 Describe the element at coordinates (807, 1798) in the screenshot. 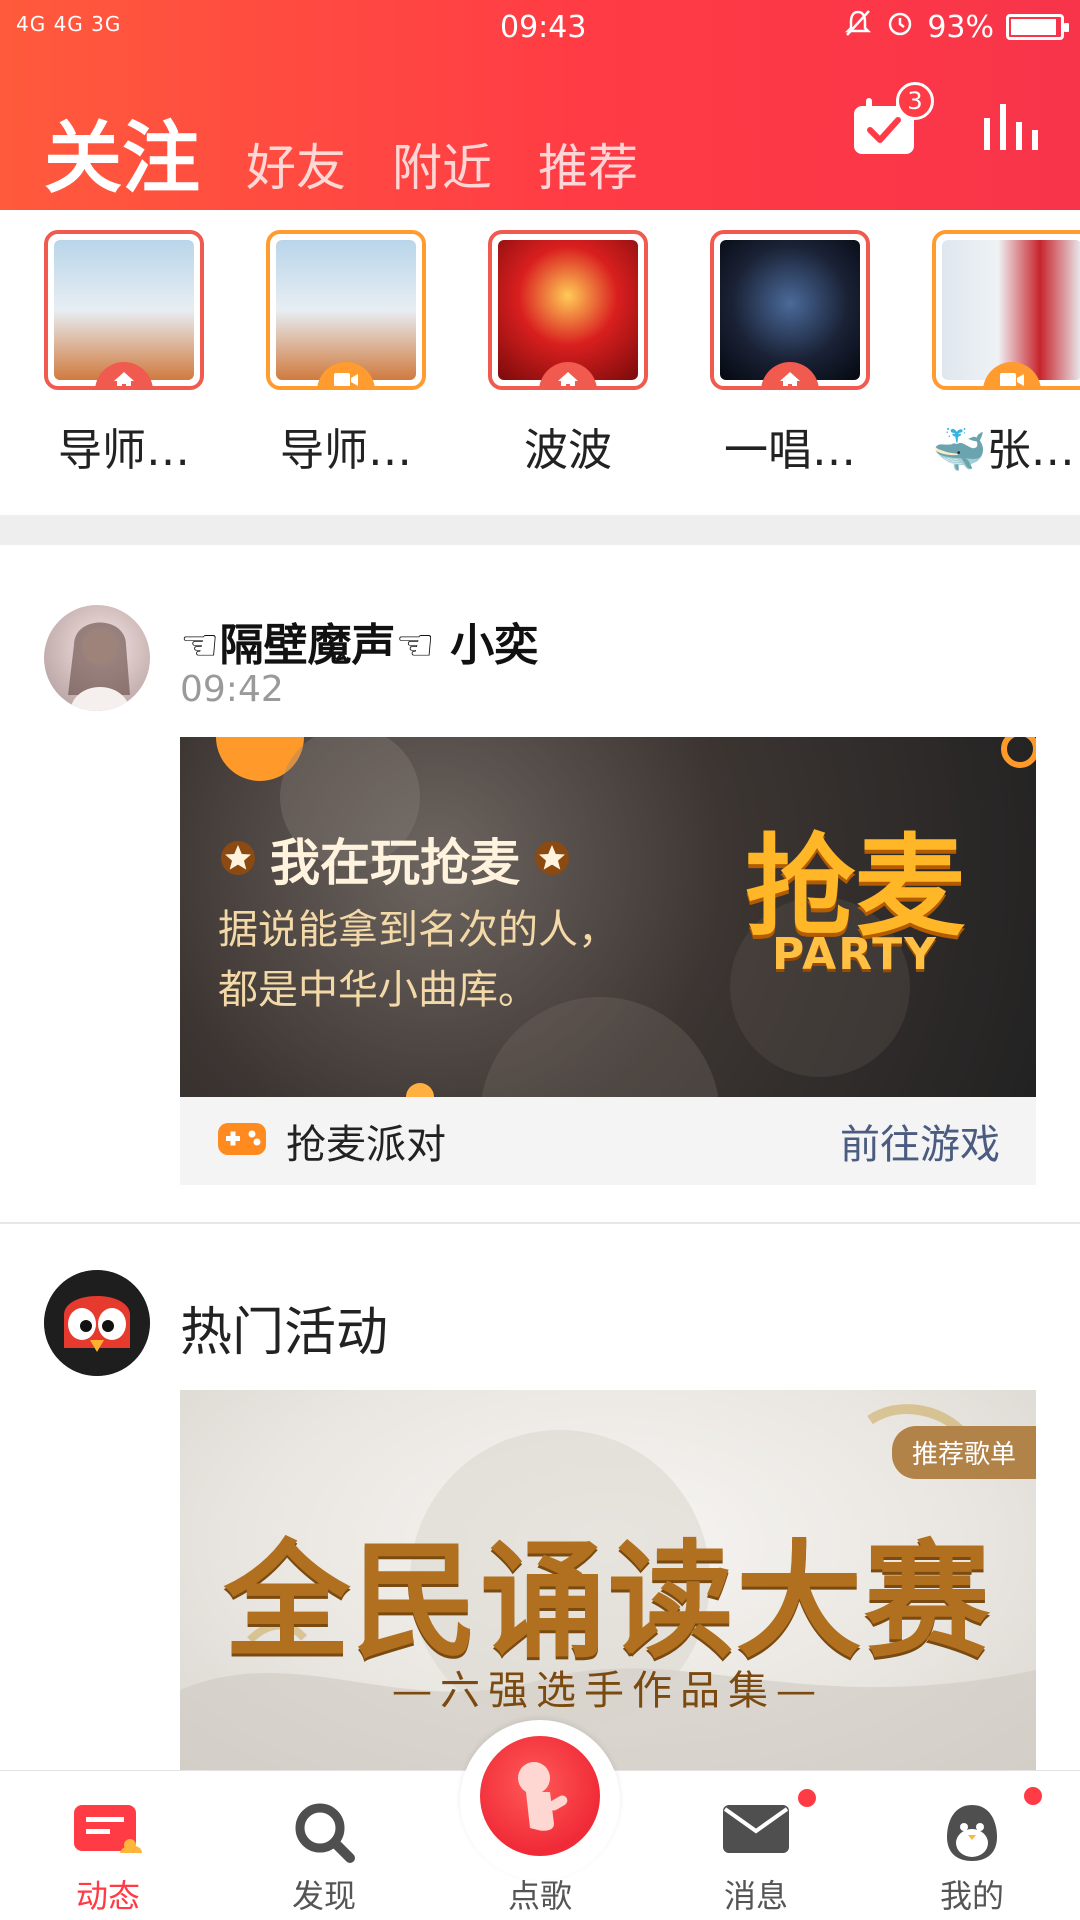

I see `messages-dot` at that location.